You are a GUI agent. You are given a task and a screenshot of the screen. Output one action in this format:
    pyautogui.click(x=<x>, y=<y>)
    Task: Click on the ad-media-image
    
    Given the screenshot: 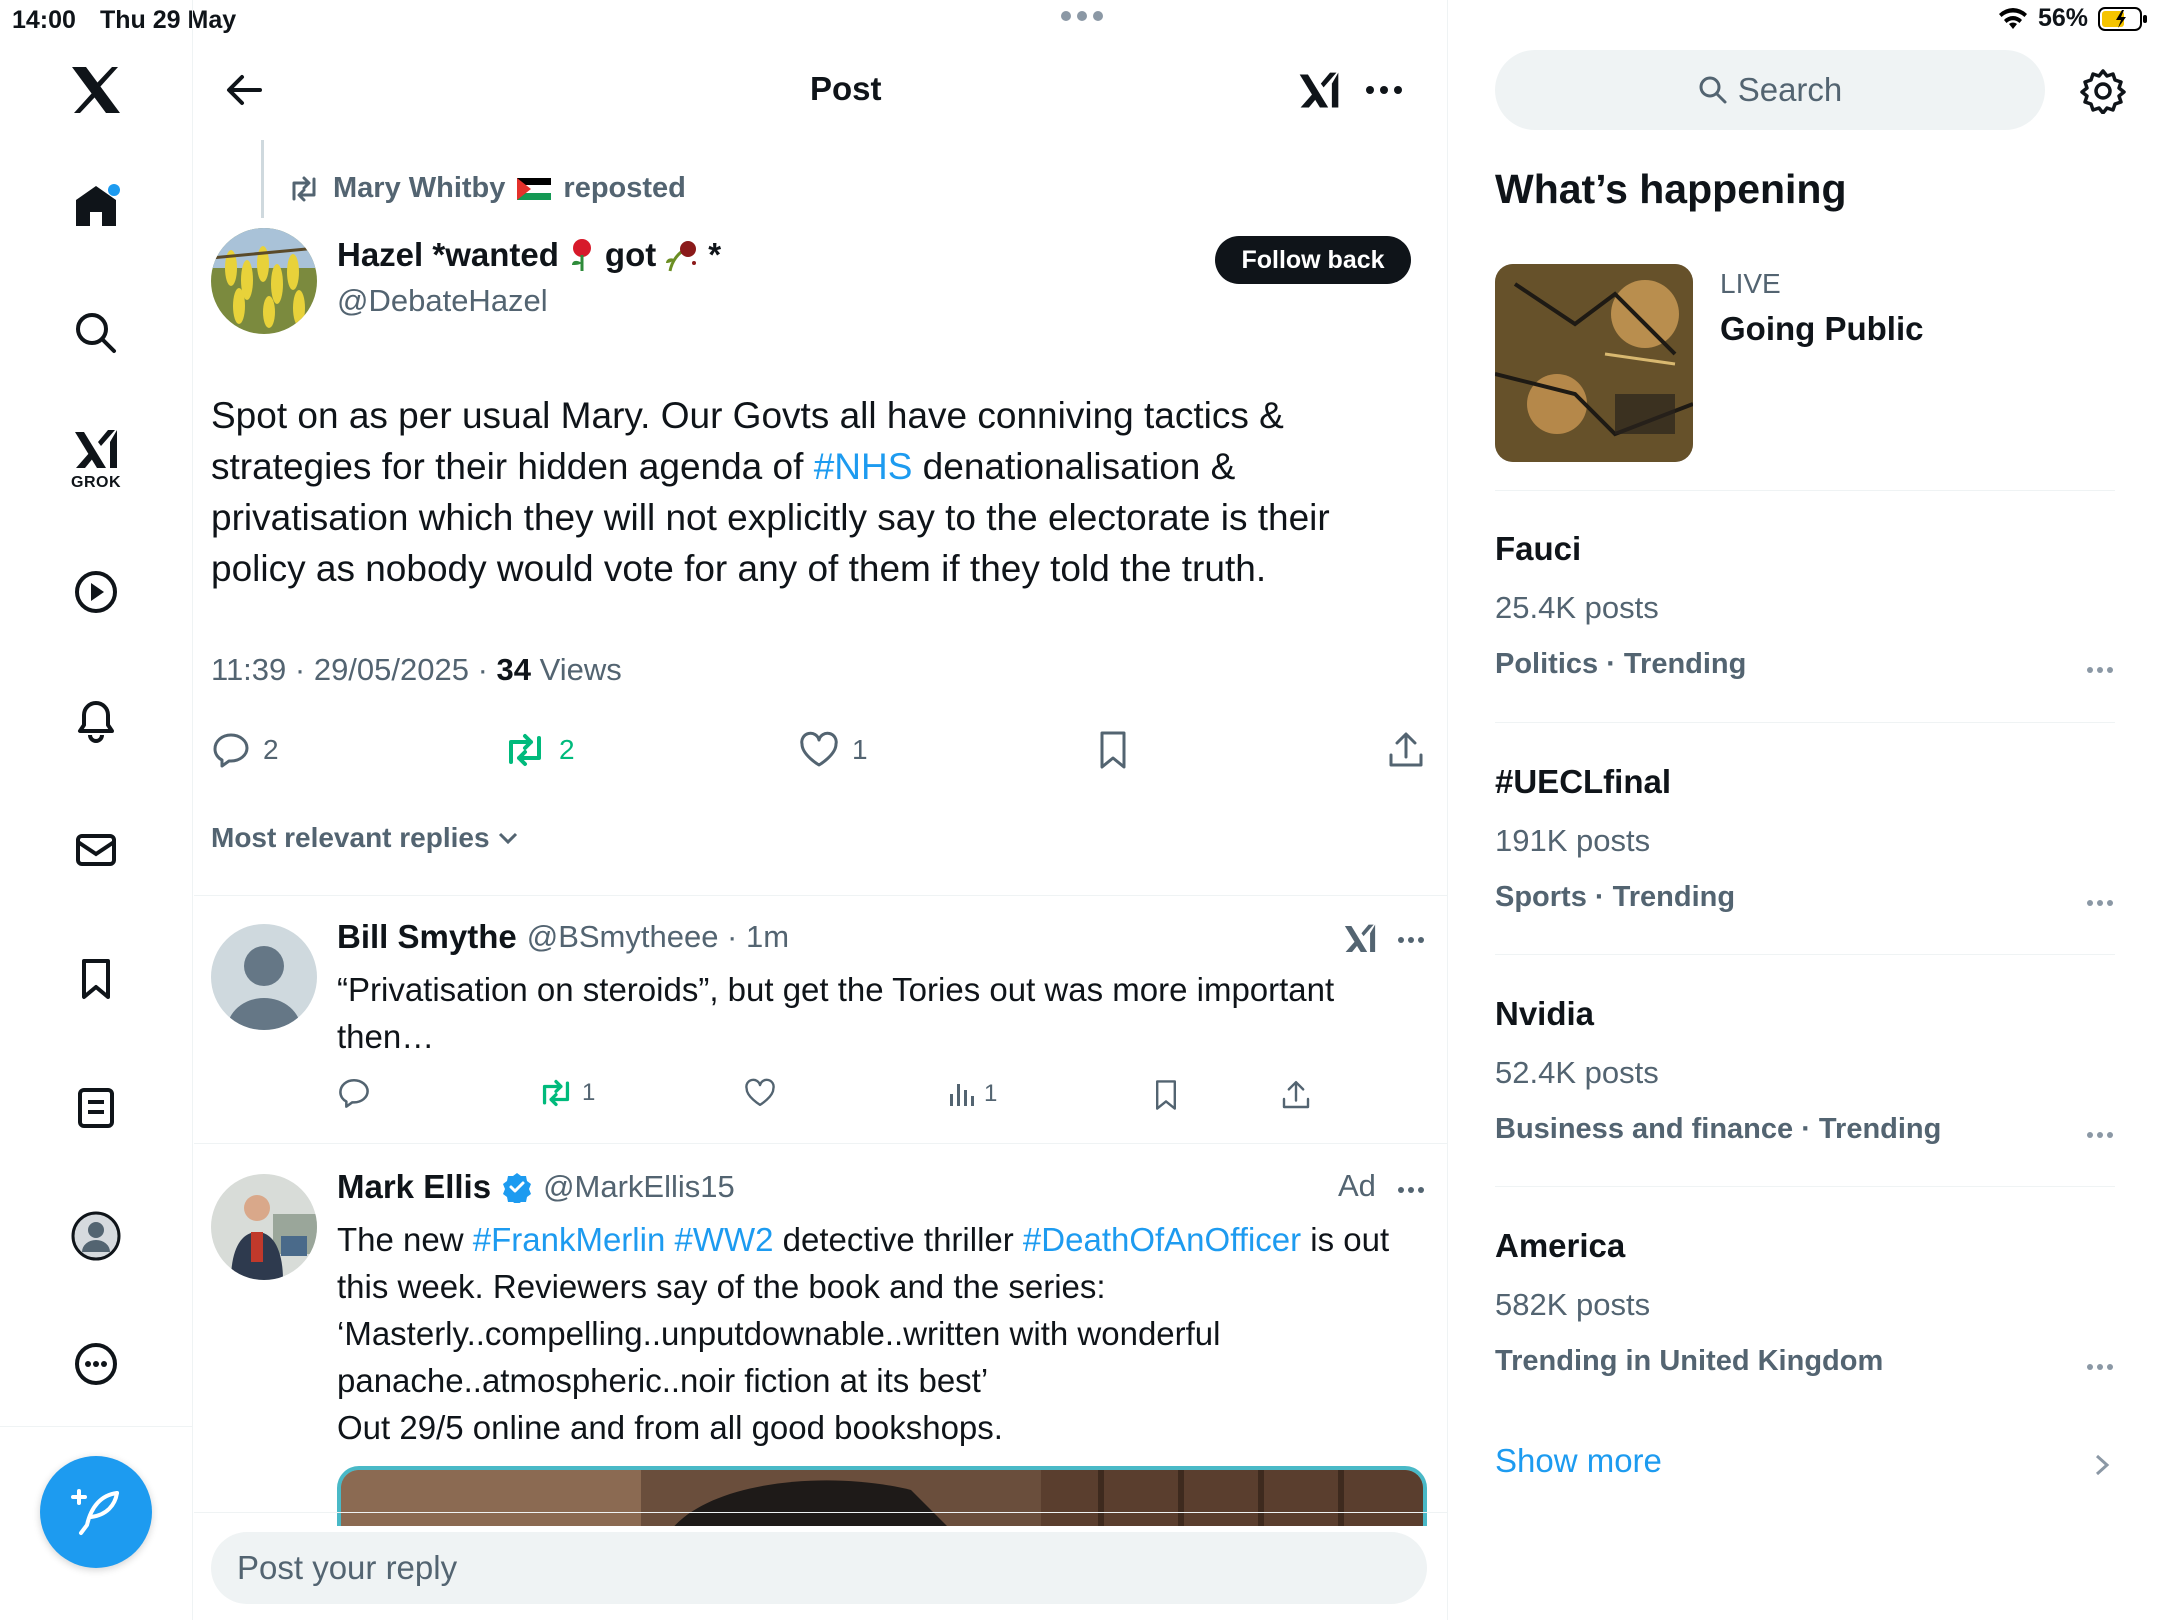 What is the action you would take?
    pyautogui.click(x=882, y=1496)
    